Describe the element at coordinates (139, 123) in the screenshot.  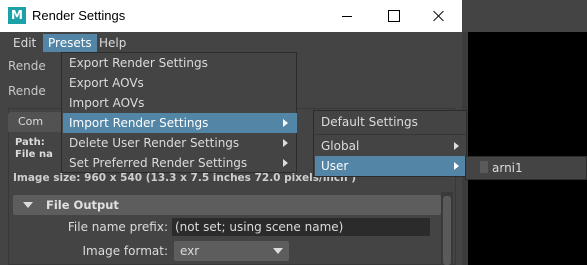
I see `menu-item-label: Import Render Settings` at that location.